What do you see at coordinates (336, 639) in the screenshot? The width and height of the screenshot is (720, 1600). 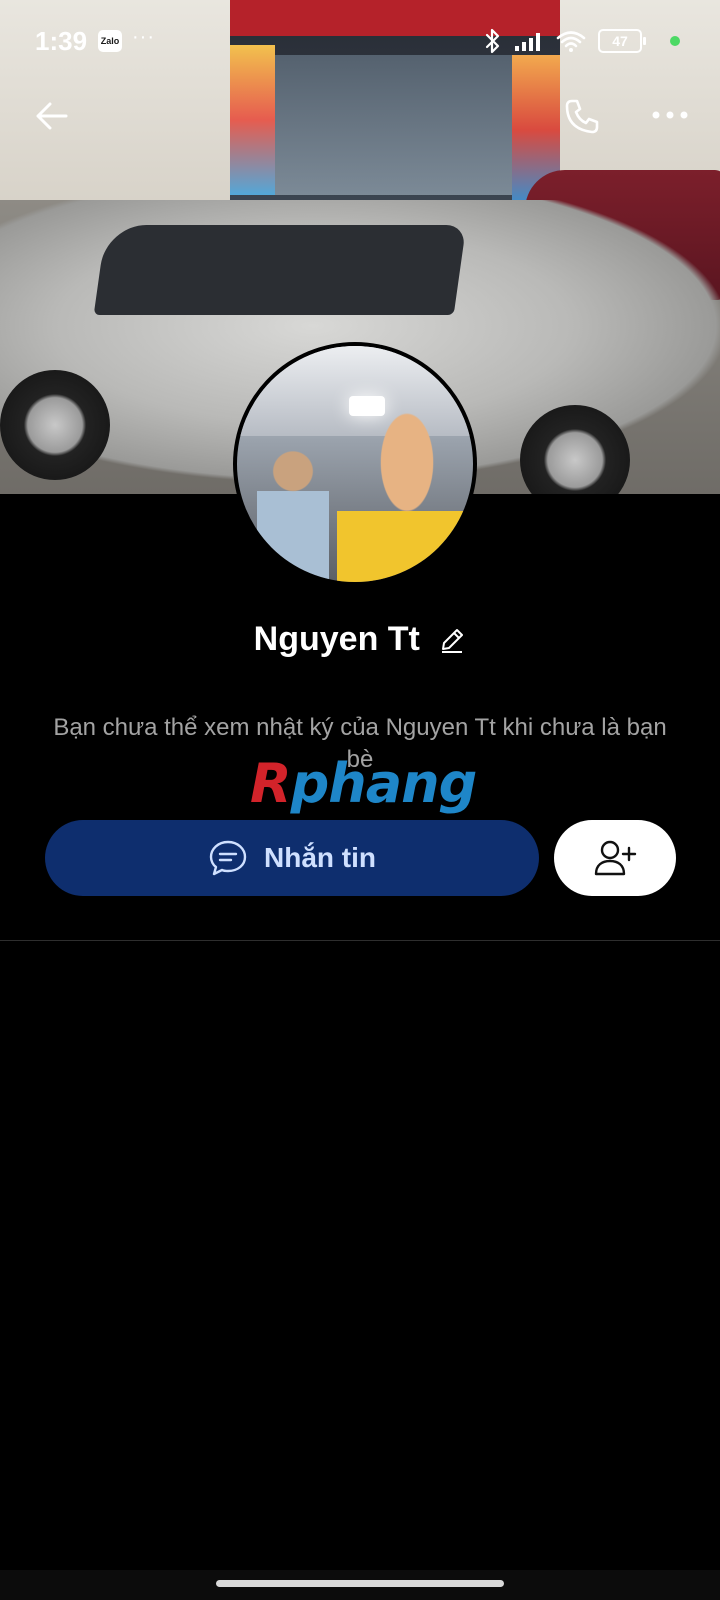 I see `profile-name: Nguyen Tt` at bounding box center [336, 639].